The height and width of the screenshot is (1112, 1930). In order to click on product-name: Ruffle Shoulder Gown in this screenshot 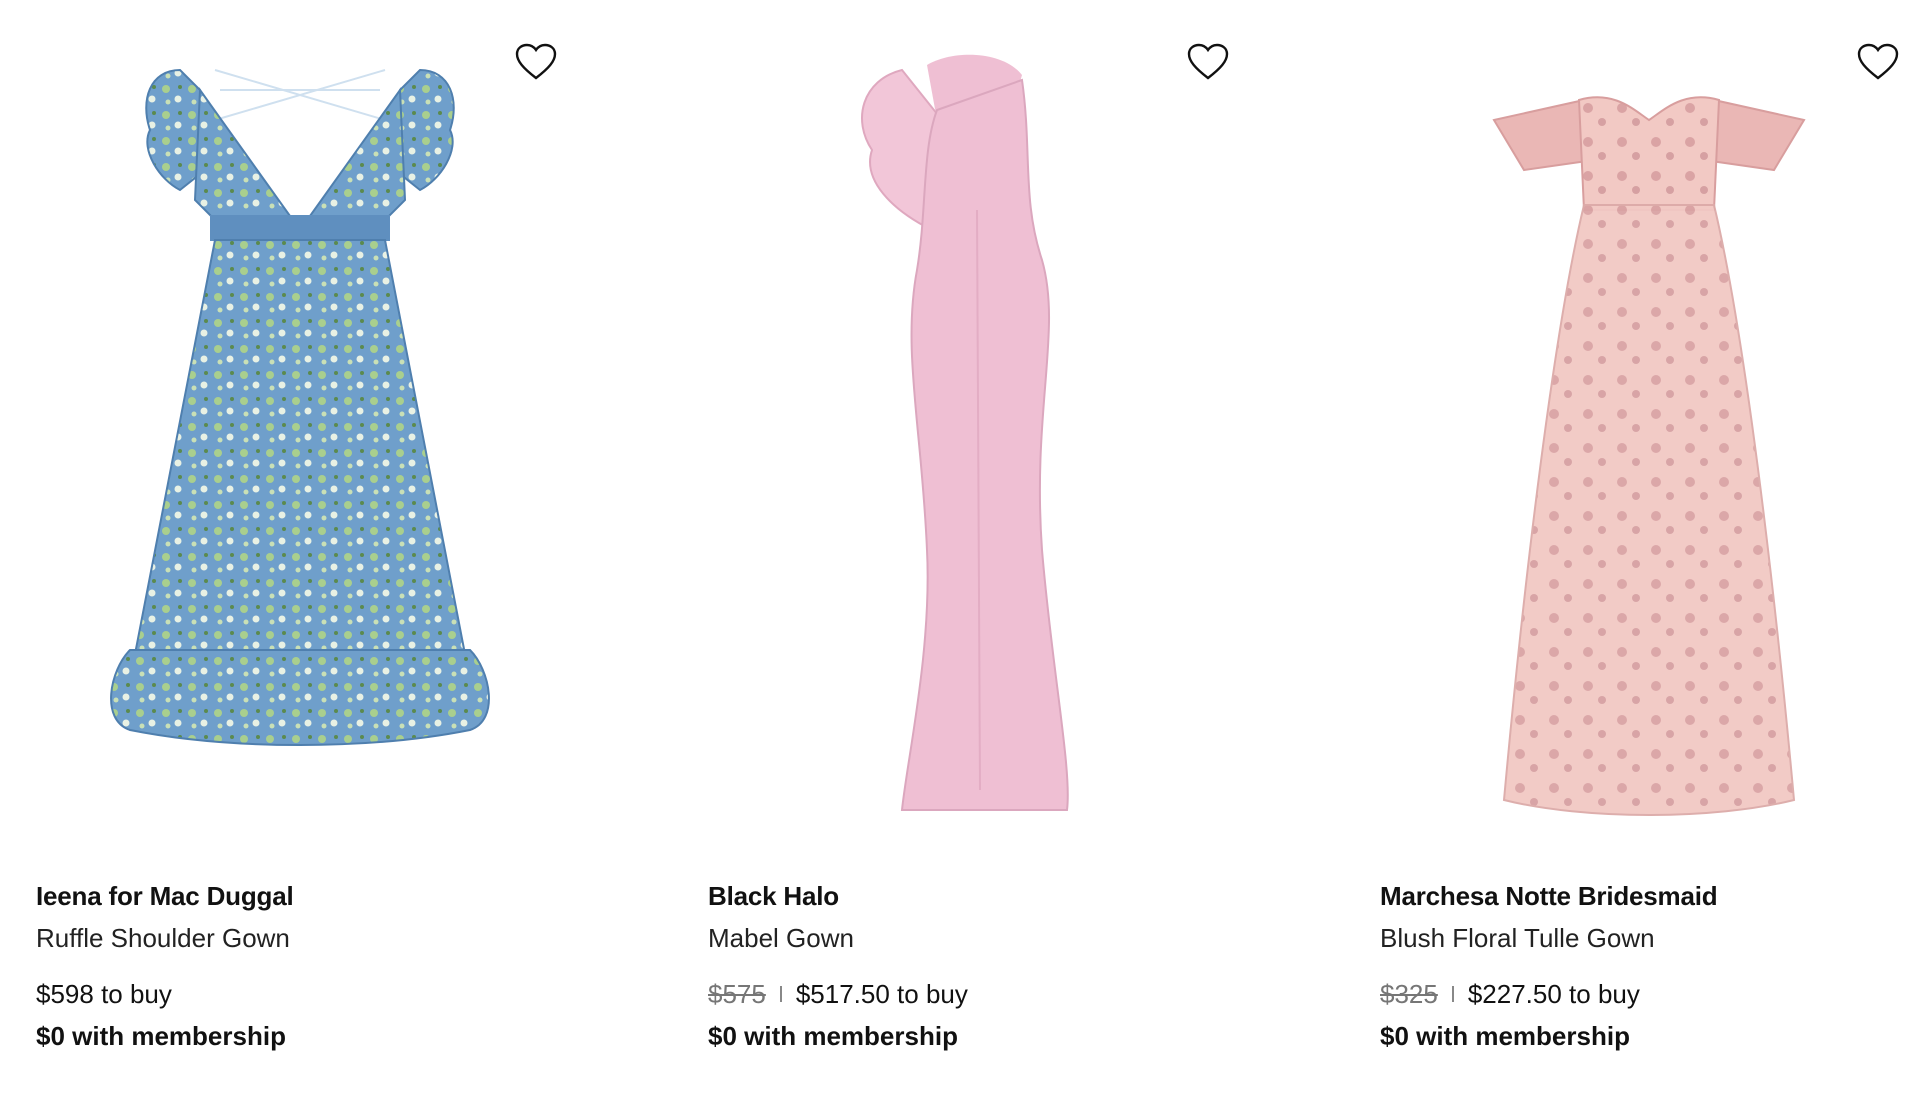, I will do `click(326, 938)`.